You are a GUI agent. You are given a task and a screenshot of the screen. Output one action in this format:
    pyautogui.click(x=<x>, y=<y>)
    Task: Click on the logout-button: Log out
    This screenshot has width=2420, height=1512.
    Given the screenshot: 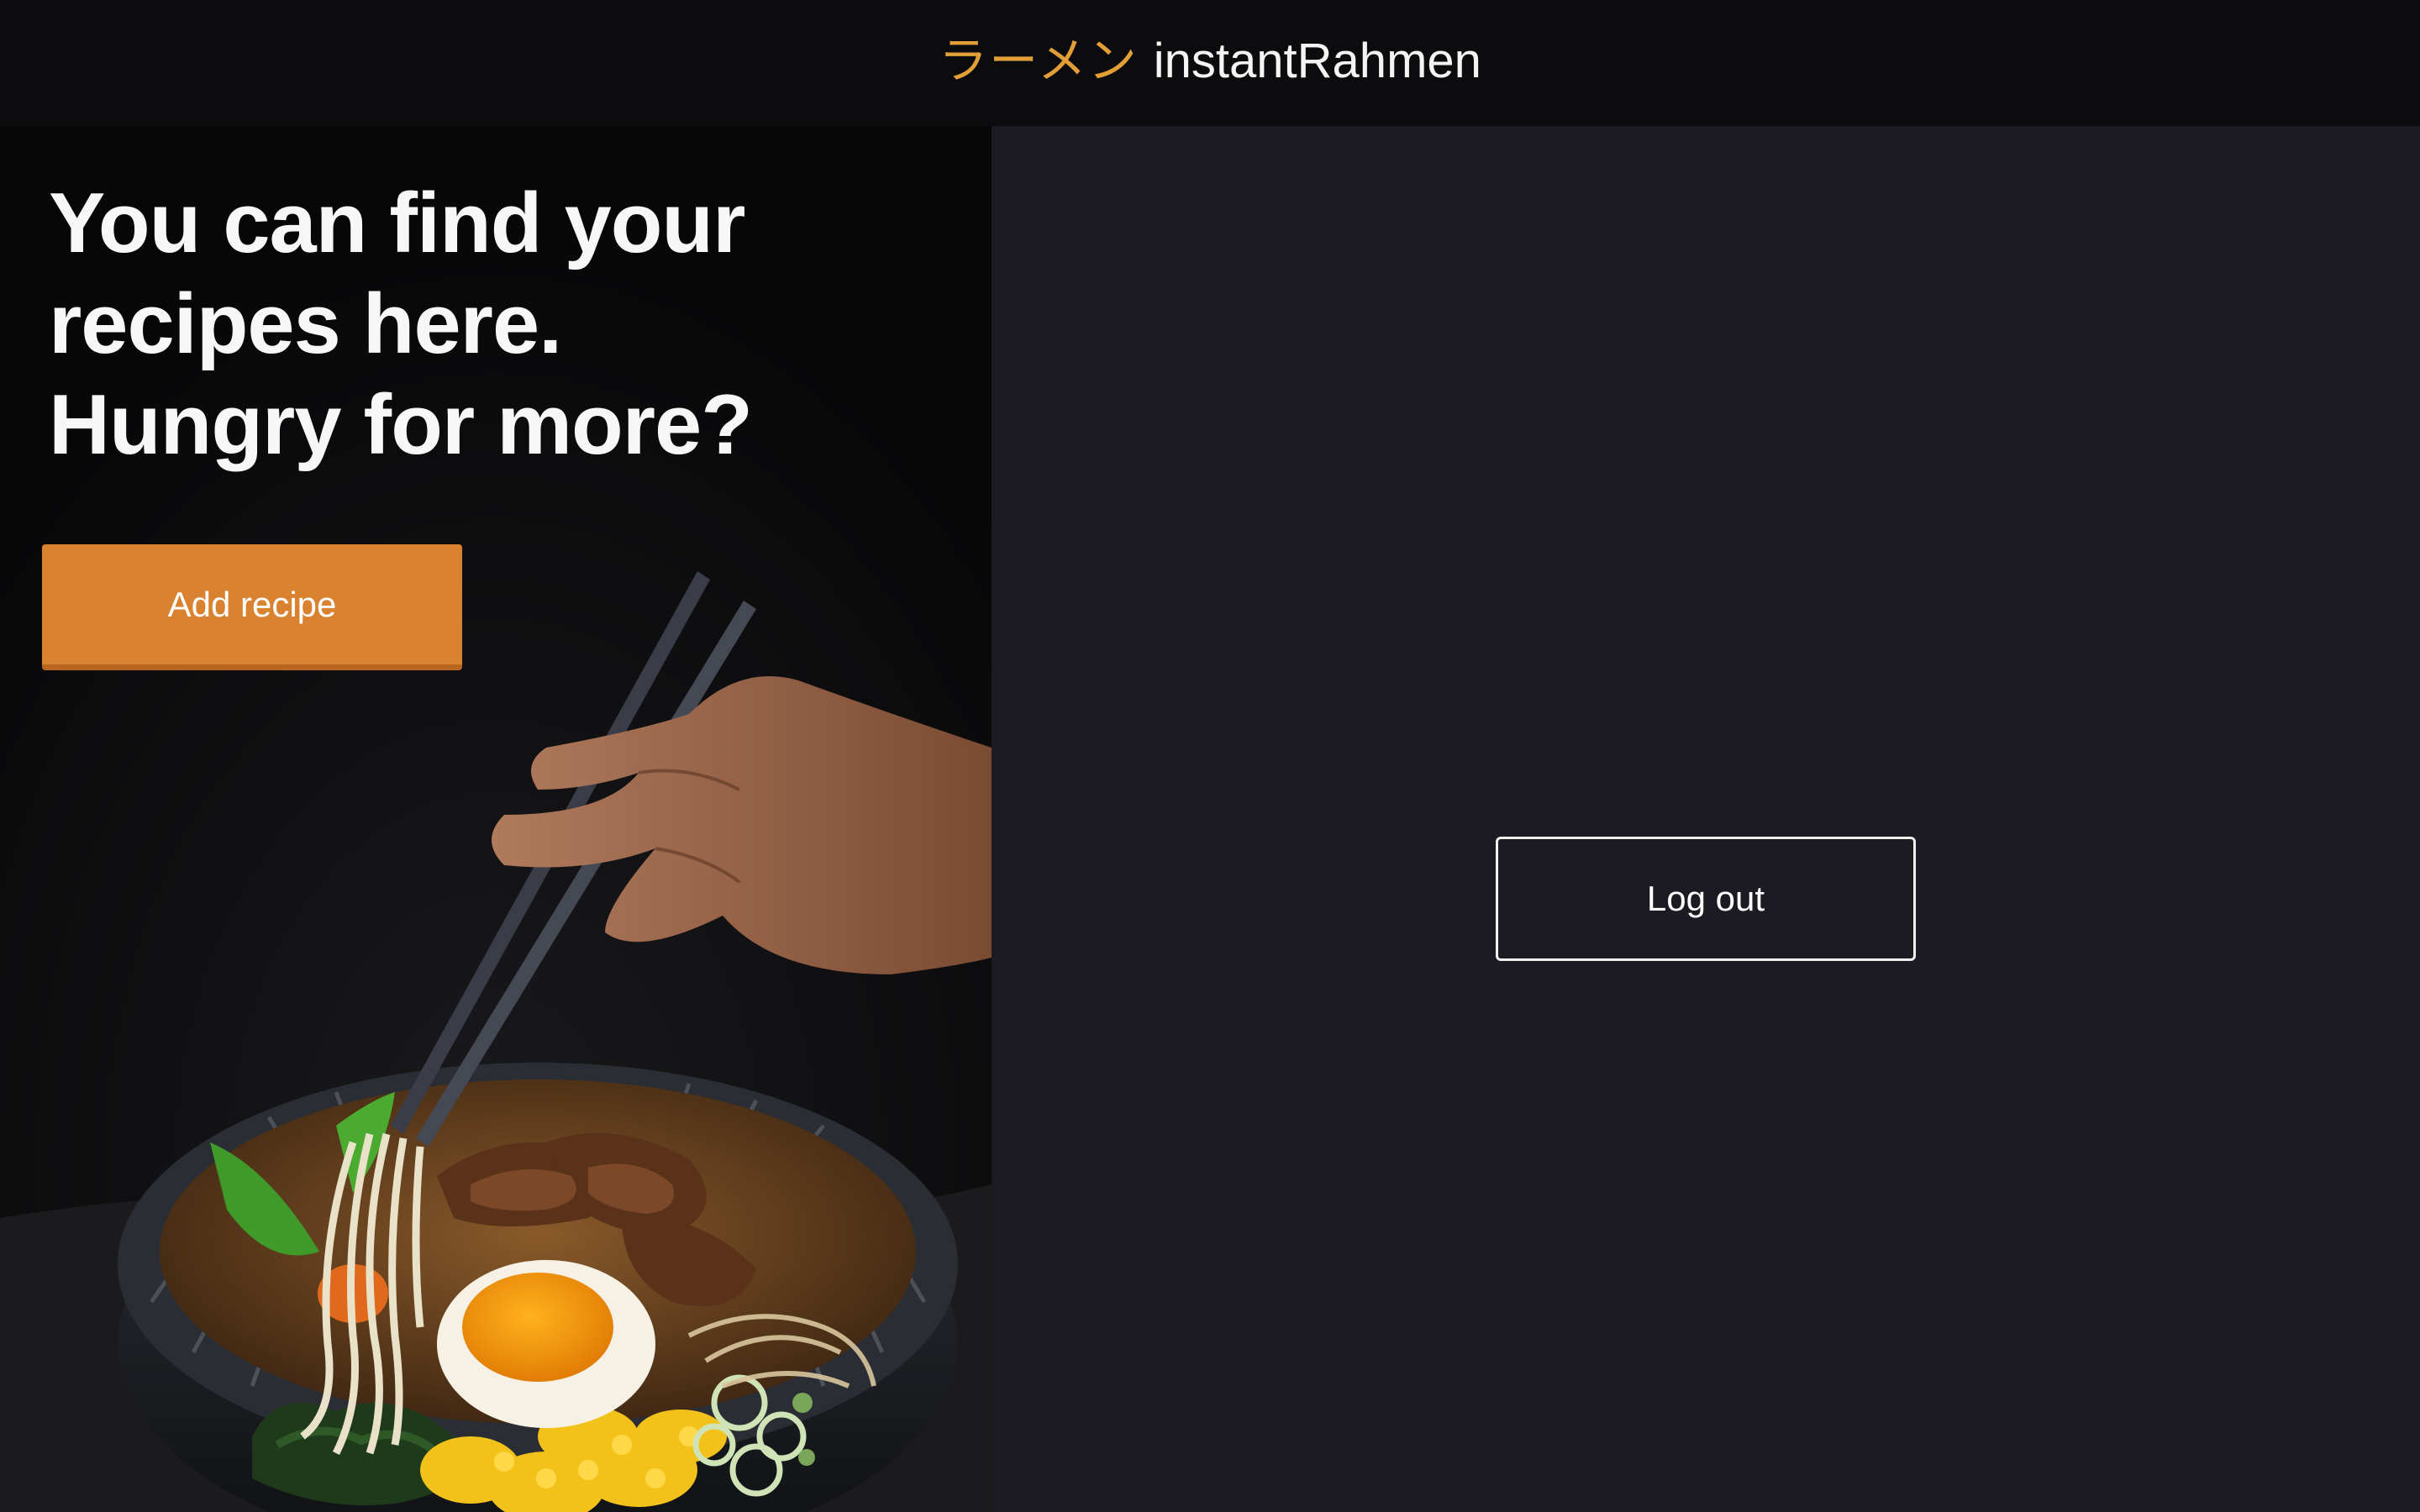 What is the action you would take?
    pyautogui.click(x=1706, y=899)
    